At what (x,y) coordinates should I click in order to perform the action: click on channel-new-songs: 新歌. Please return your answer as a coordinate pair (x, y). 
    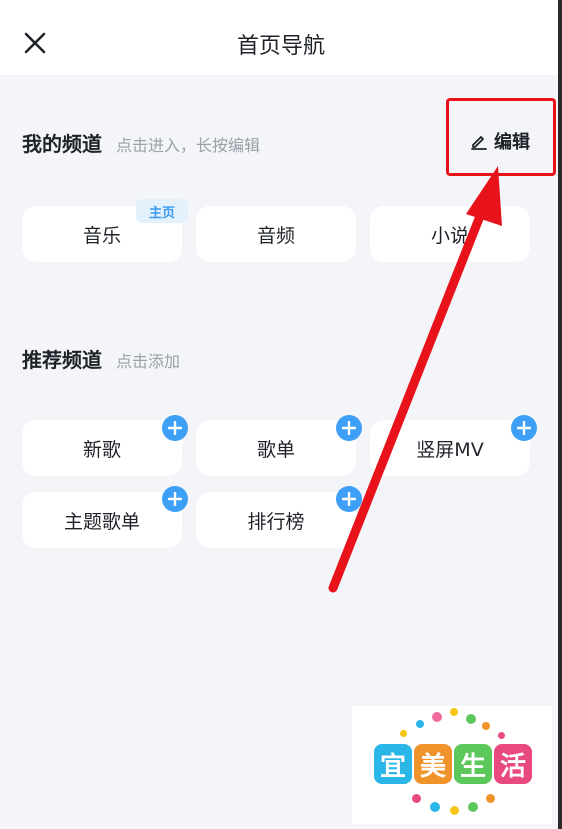
    Looking at the image, I should click on (102, 448).